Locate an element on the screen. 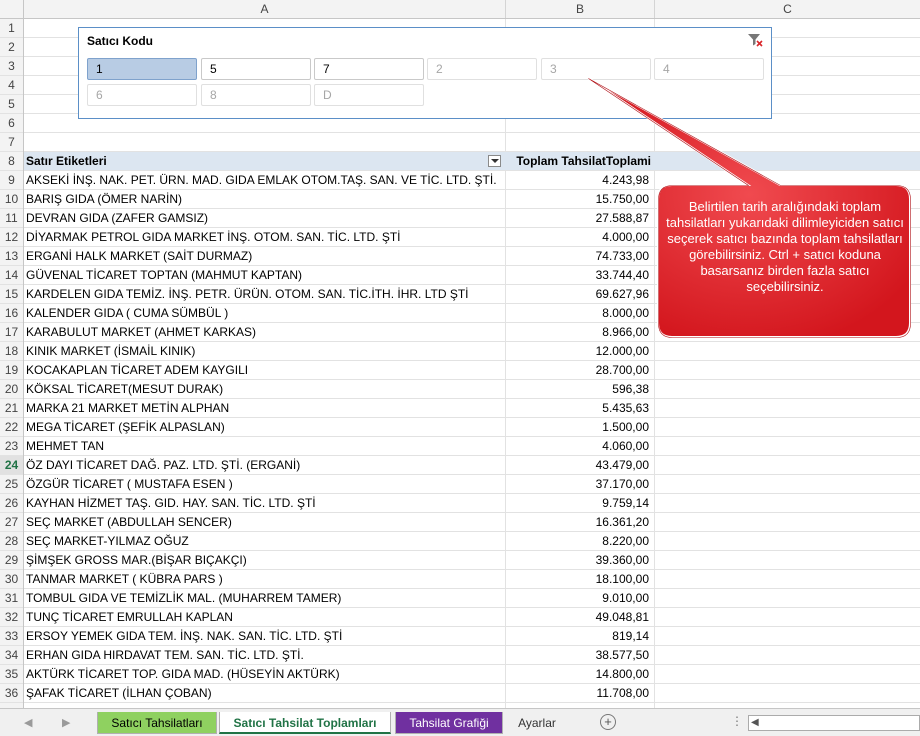 This screenshot has width=920, height=736. row-header: 7 is located at coordinates (11, 142).